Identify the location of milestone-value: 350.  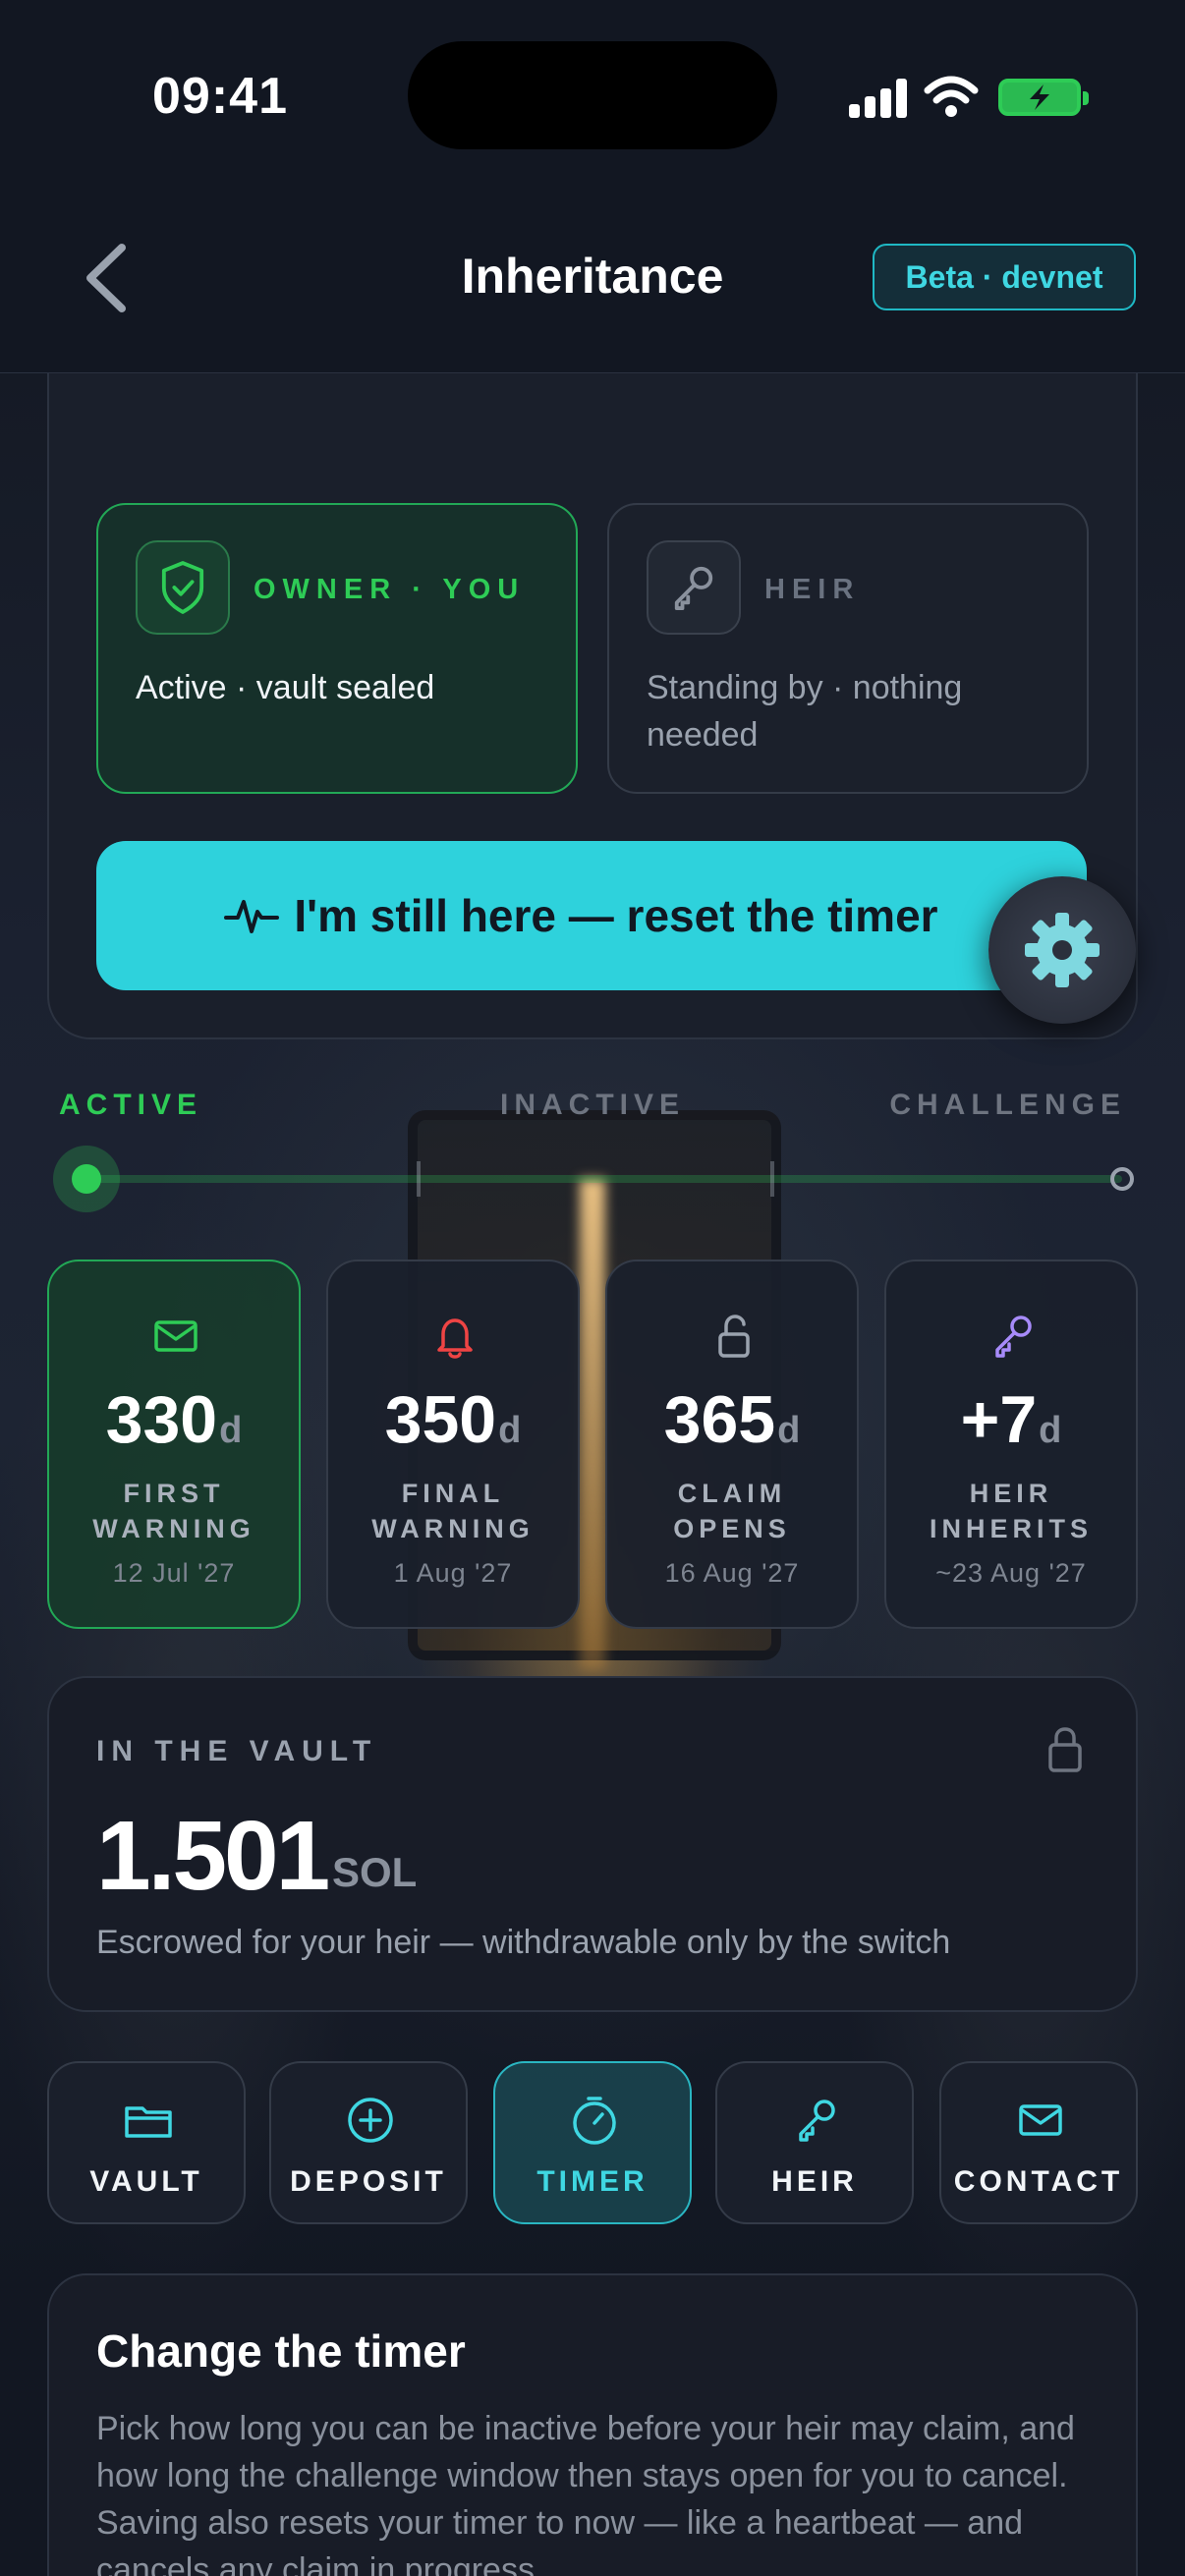
(441, 1419).